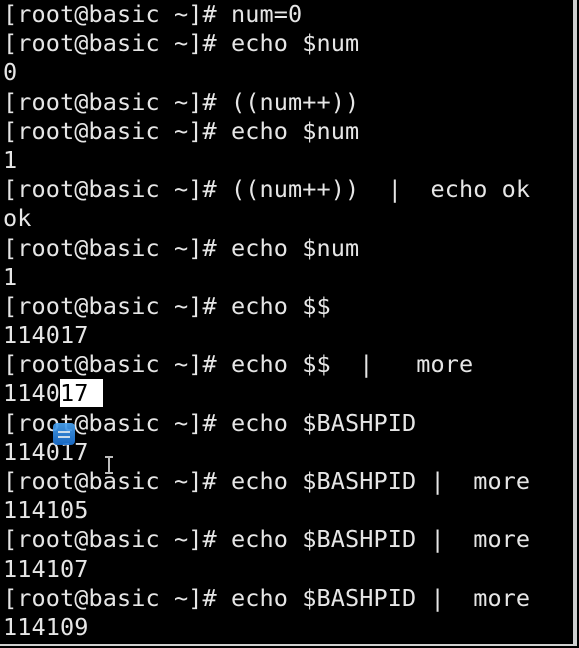 This screenshot has height=648, width=579. What do you see at coordinates (46, 568) in the screenshot?
I see `terminal-line: 114107` at bounding box center [46, 568].